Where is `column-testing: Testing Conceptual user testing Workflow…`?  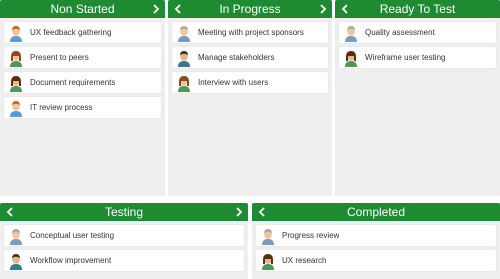 column-testing: Testing Conceptual user testing Workflow… is located at coordinates (124, 241).